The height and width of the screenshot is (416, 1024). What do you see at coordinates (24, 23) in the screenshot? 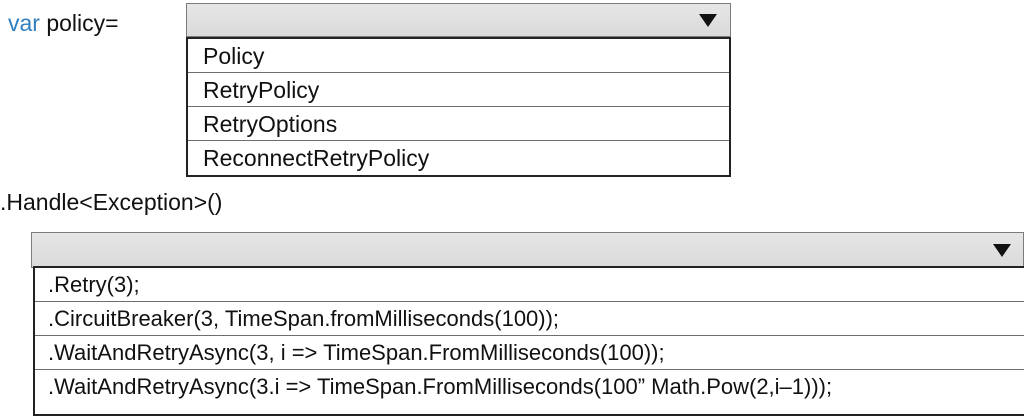
I see `var-keyword: var` at bounding box center [24, 23].